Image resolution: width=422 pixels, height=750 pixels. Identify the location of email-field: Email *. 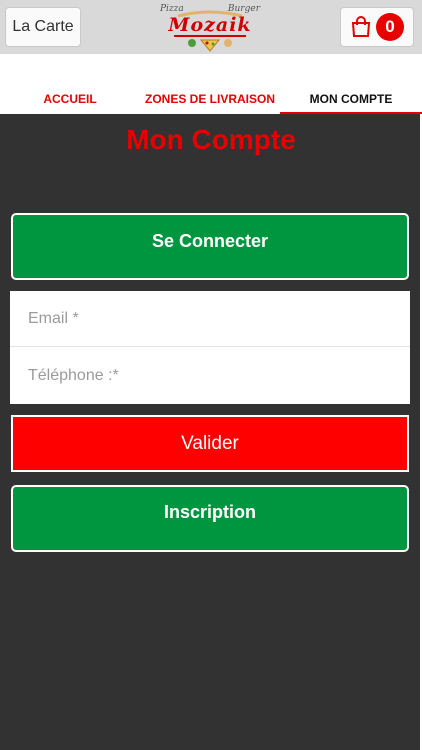
(210, 319).